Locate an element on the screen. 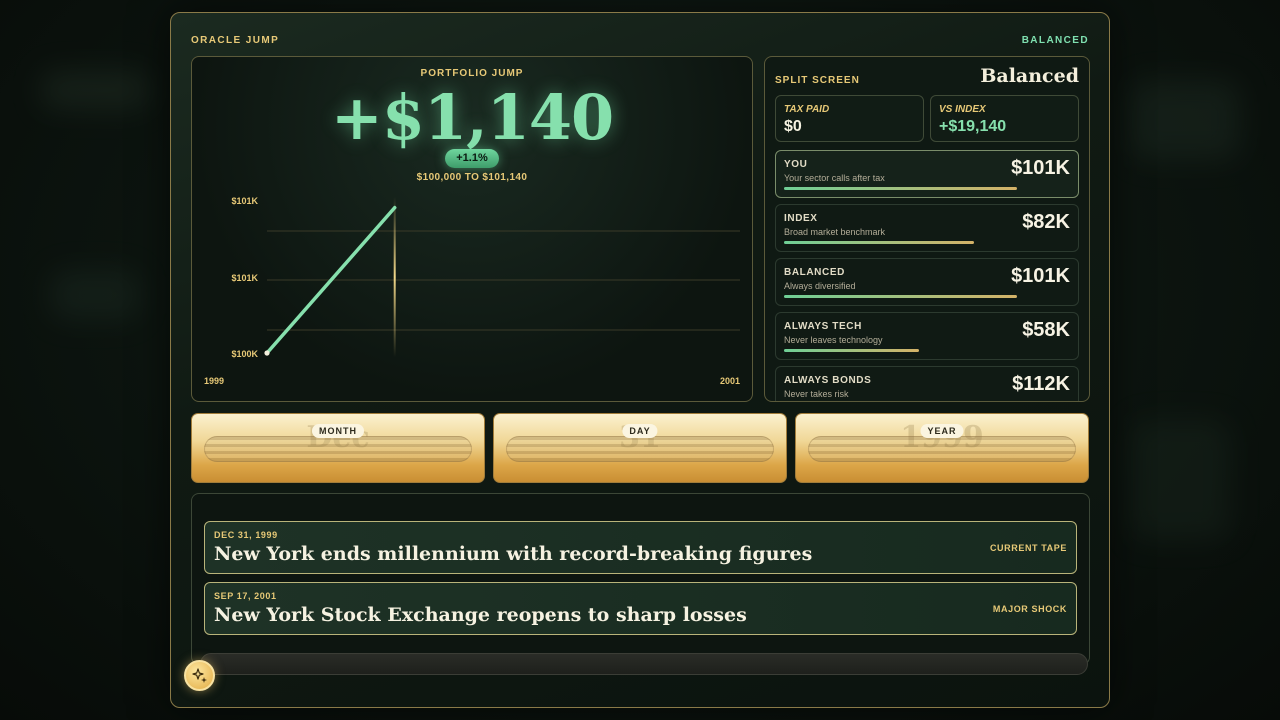 The image size is (1280, 720). split-screen-label: SPLIT SCREEN is located at coordinates (817, 80).